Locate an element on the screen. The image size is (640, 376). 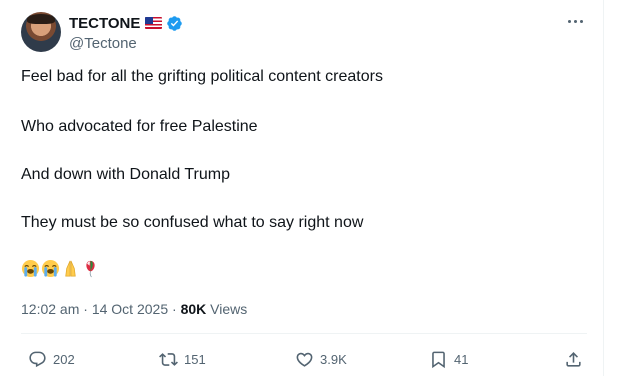
post-metadata: 12:02 am · 14 Oct 2025 · 80K Views is located at coordinates (134, 309).